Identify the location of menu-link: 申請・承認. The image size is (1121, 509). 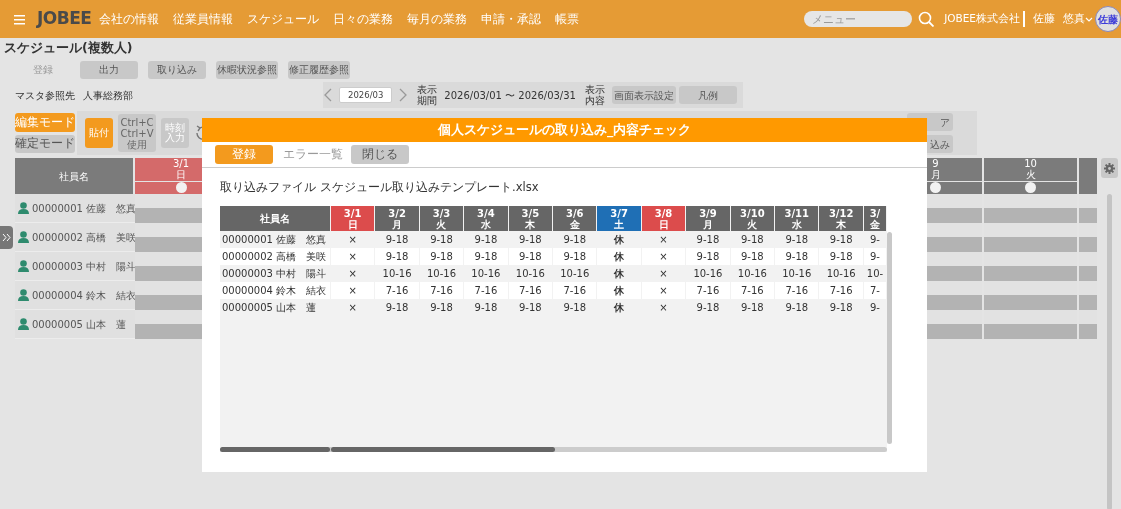
(511, 19).